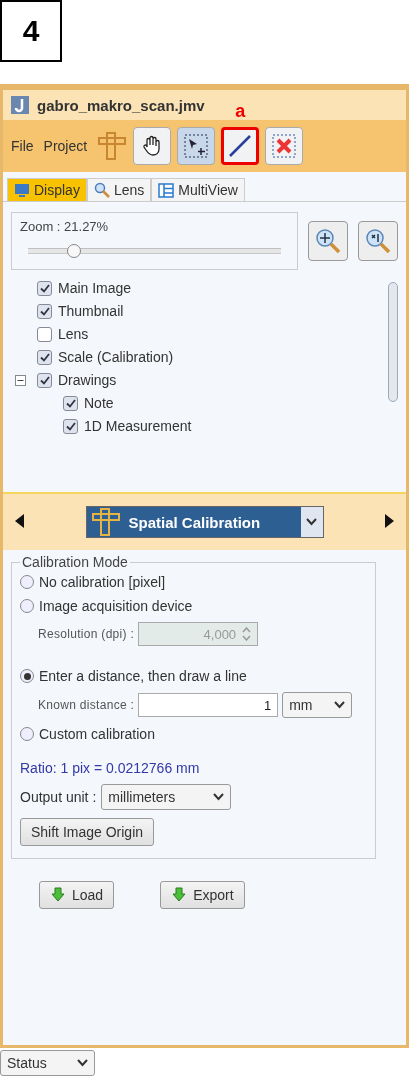 This screenshot has height=1078, width=409. Describe the element at coordinates (284, 146) in the screenshot. I see `delete-icon` at that location.